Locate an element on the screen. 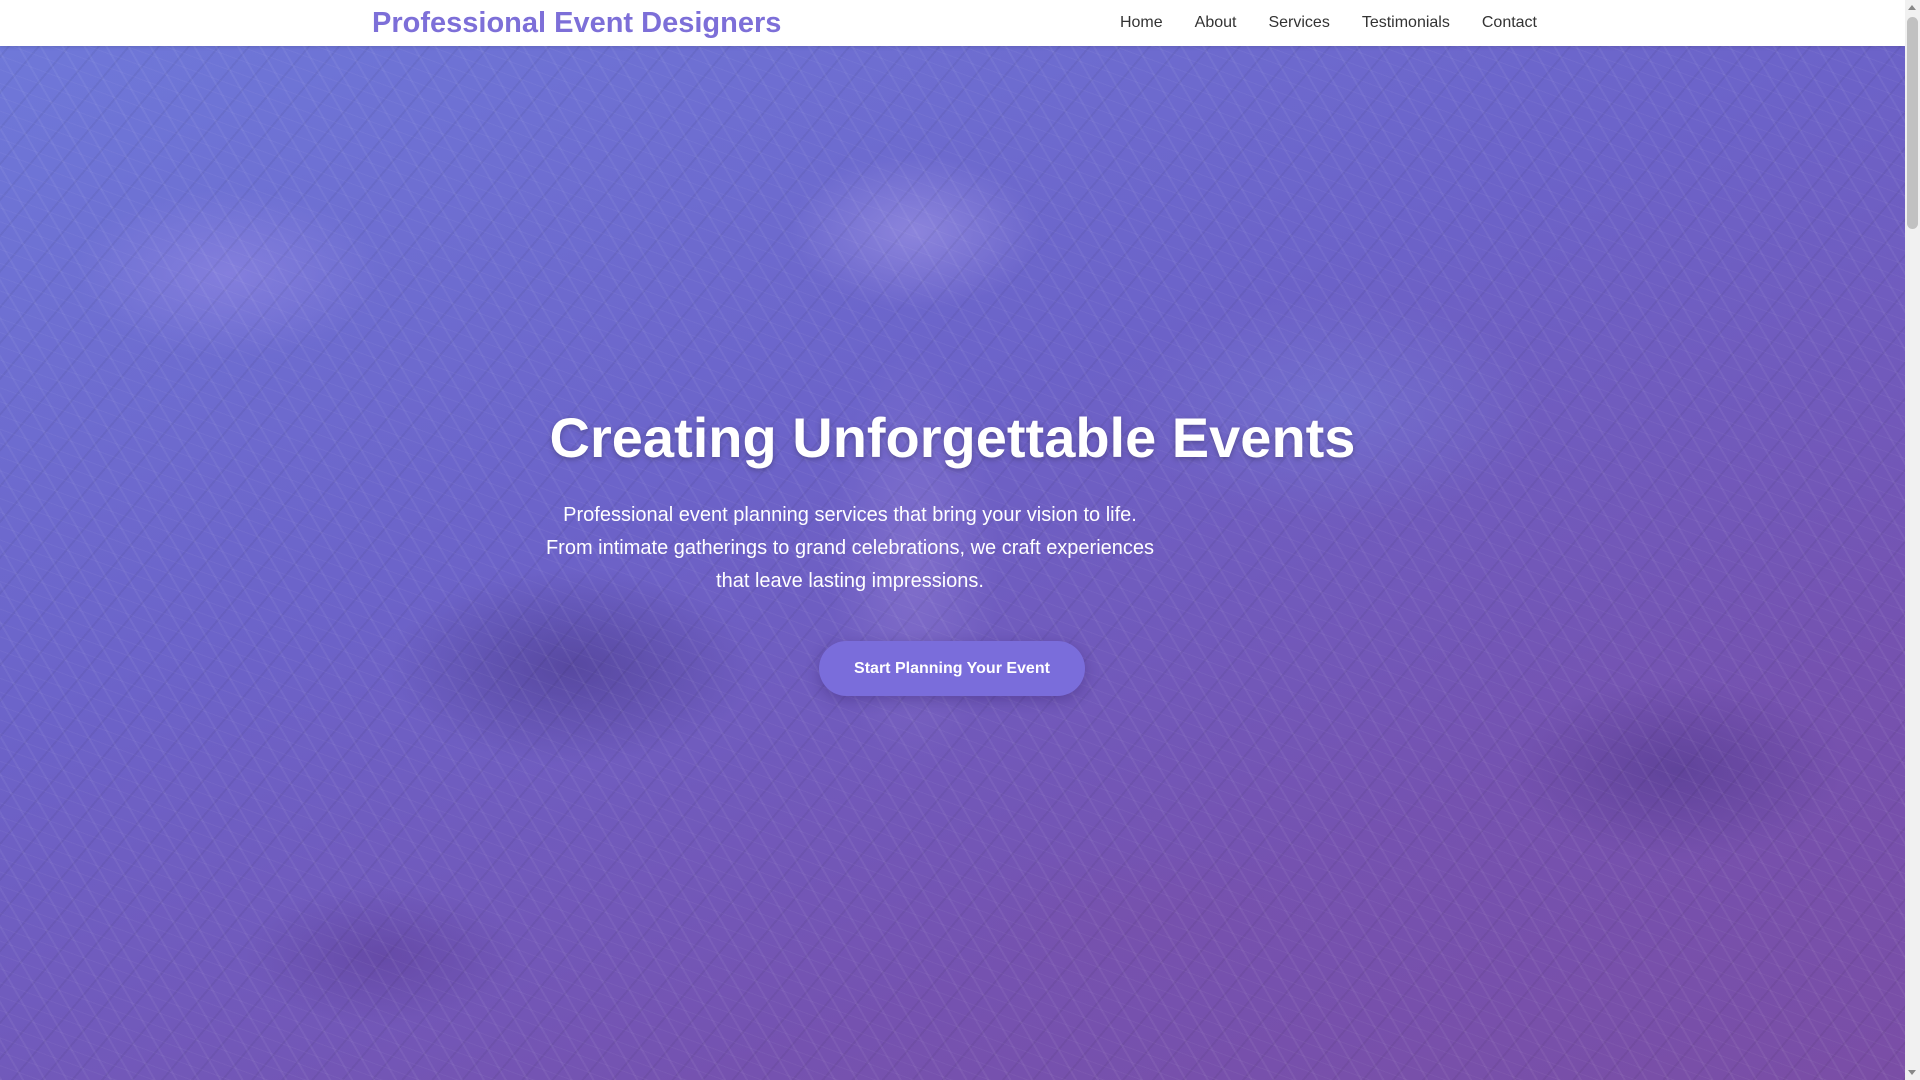 This screenshot has width=1920, height=1080. start-planning-button: Start Planning Your Event is located at coordinates (952, 668).